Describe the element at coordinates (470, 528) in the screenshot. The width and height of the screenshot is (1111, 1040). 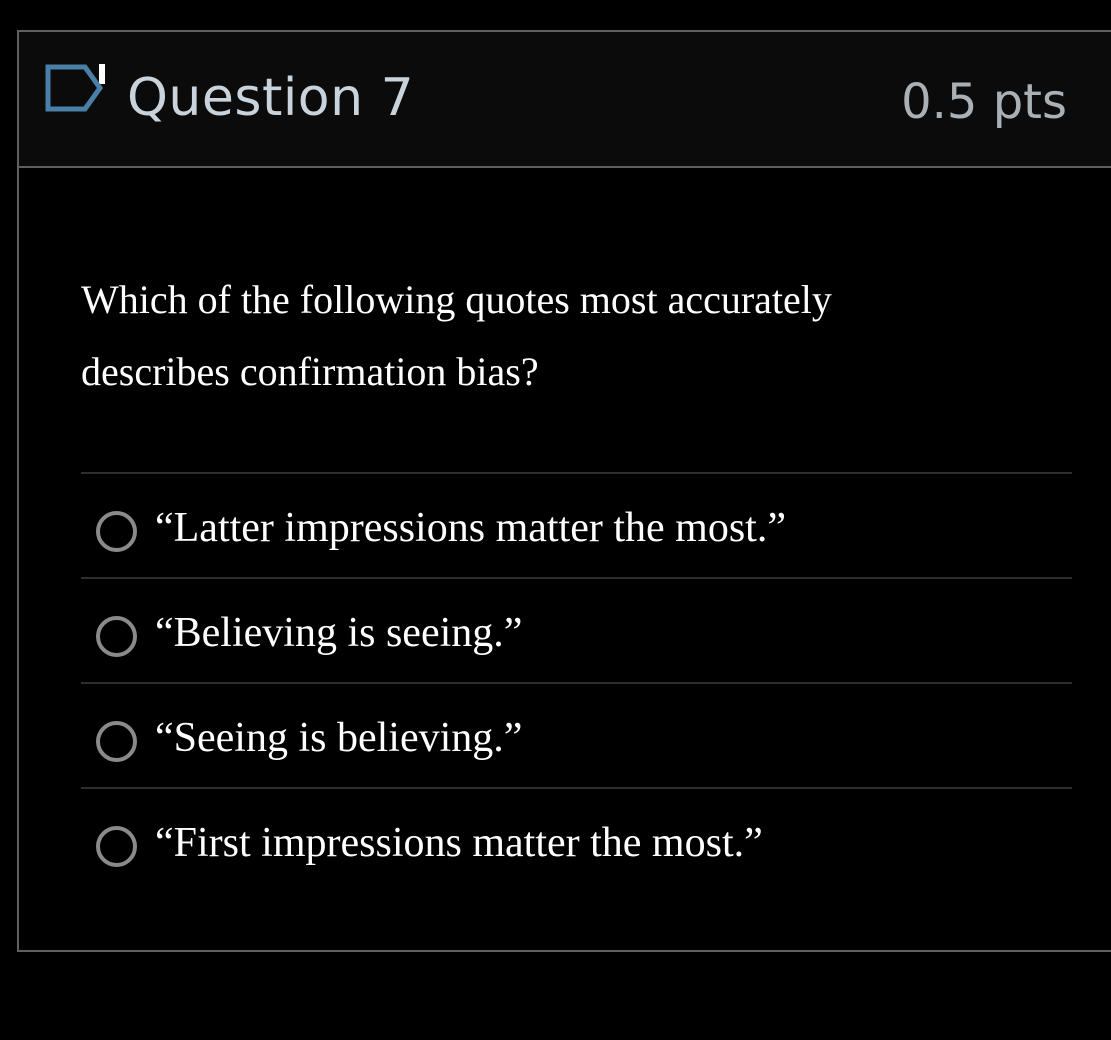
I see `answer-label: “Latter impressions matter the most.”` at that location.